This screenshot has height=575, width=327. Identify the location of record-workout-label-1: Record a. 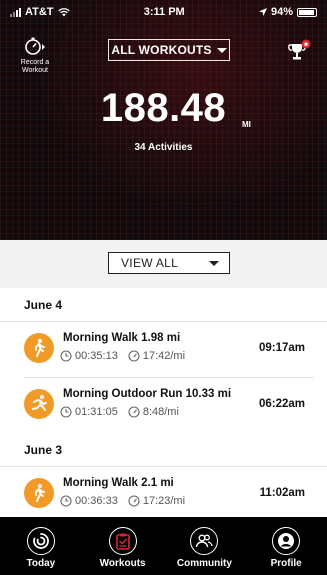
(35, 62).